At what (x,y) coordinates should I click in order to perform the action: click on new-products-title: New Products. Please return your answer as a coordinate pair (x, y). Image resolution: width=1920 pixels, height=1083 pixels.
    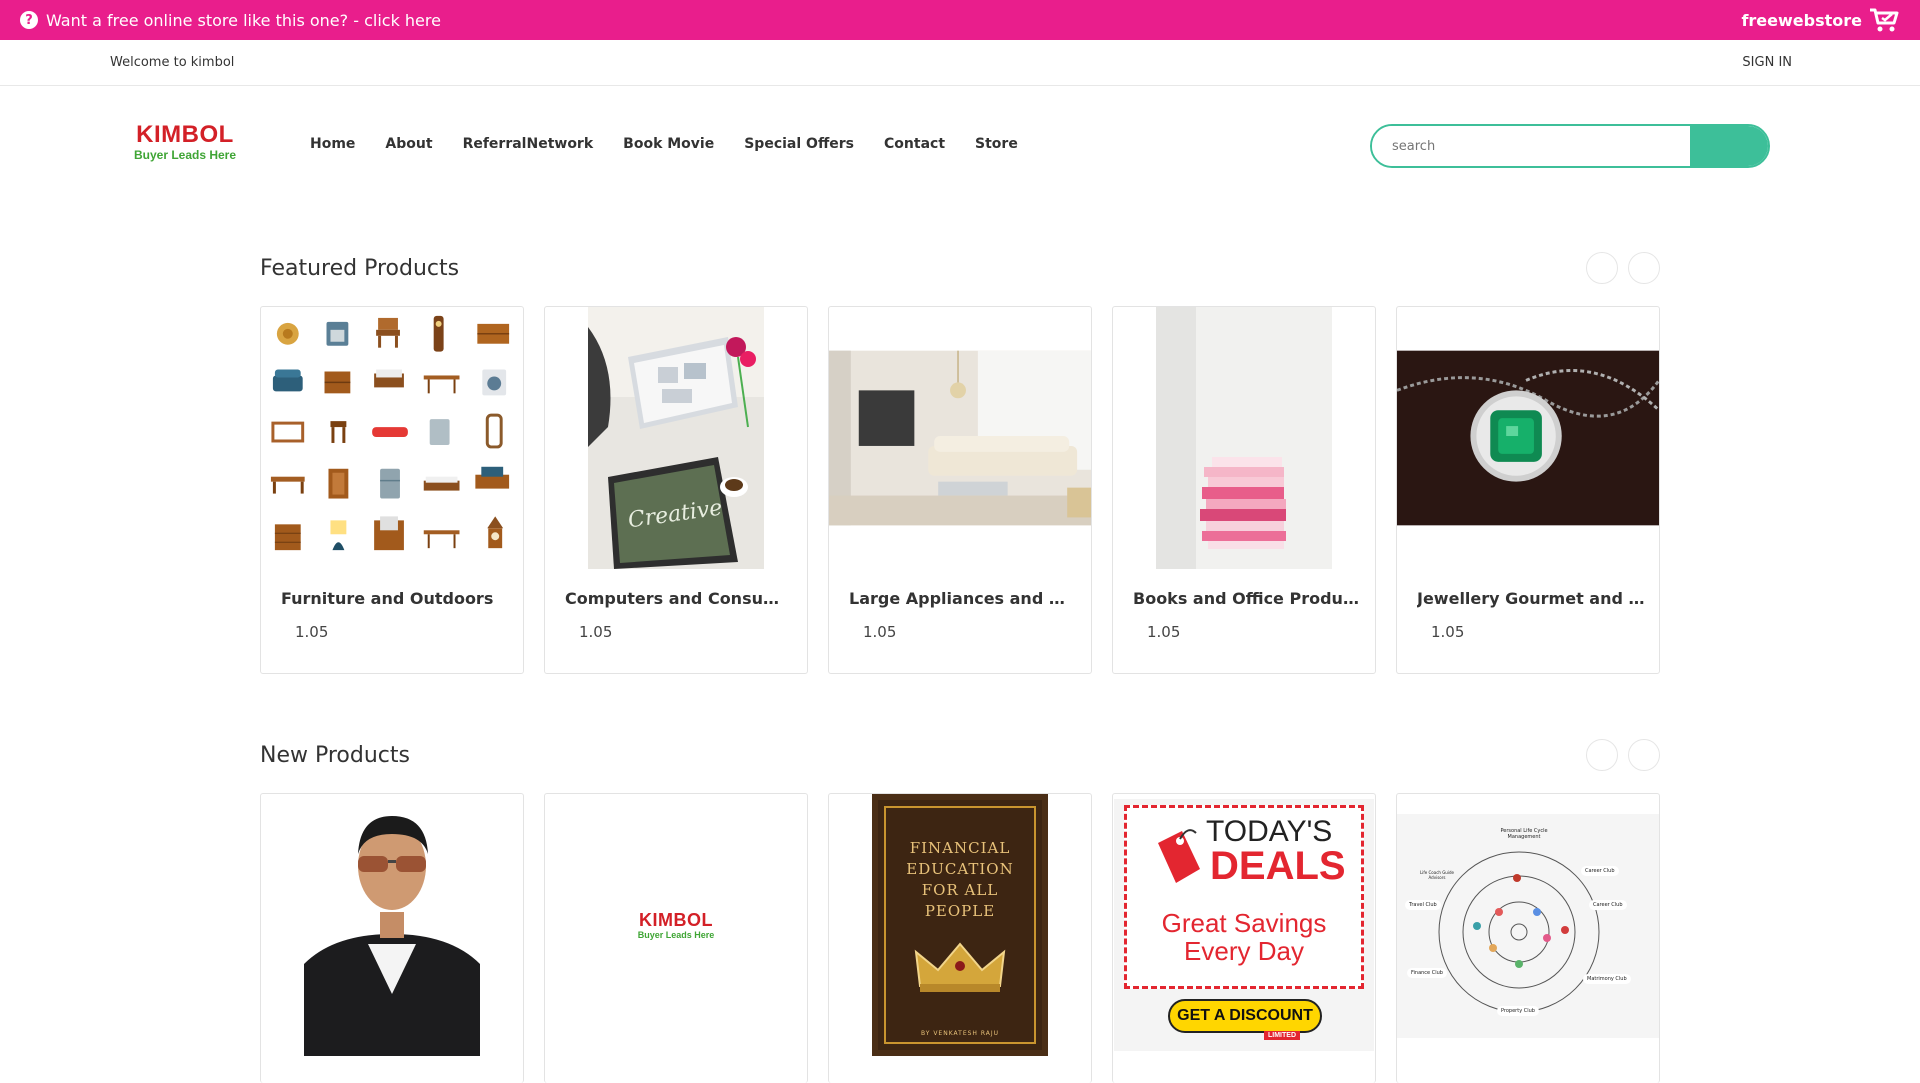
    Looking at the image, I should click on (335, 755).